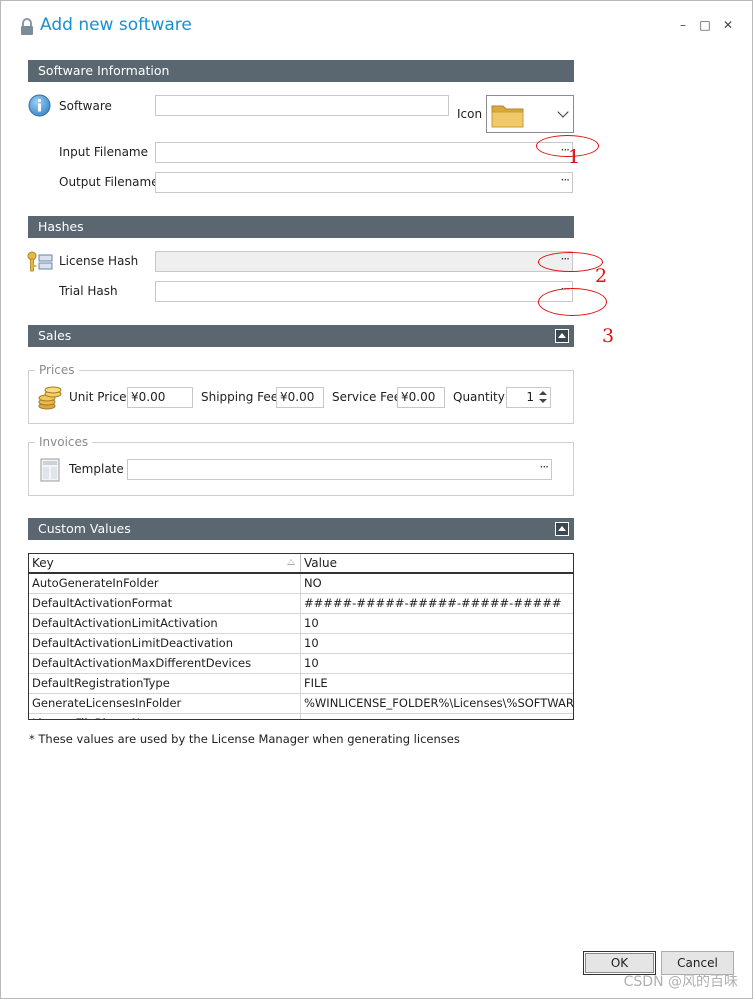 This screenshot has width=753, height=999. I want to click on info-icon, so click(39, 105).